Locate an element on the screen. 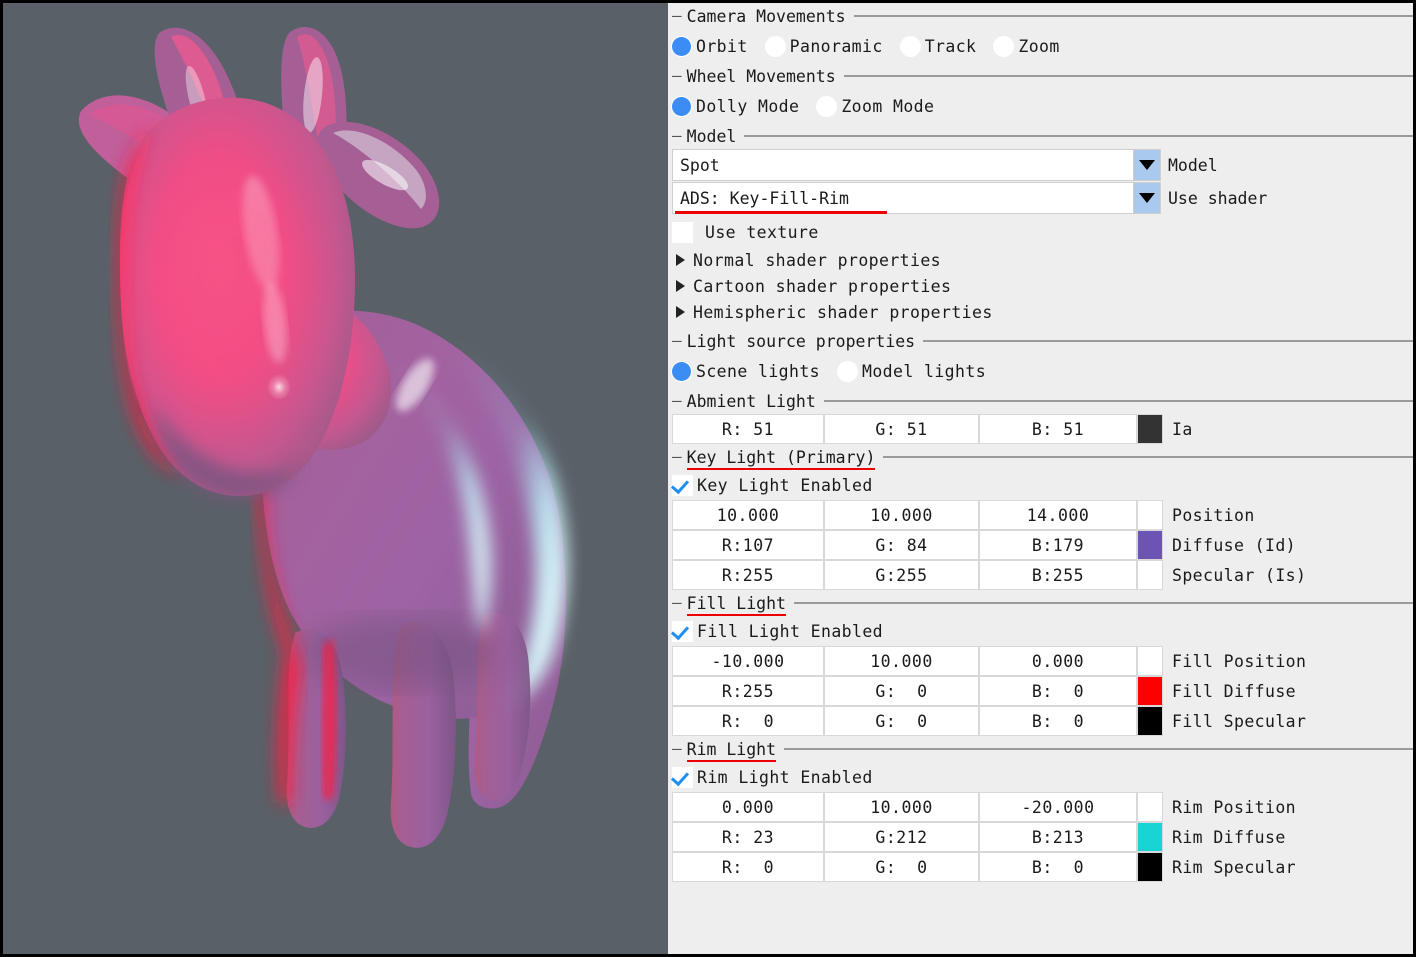  fill-light-enabled-row: Fill Light Enabled is located at coordinates (1040, 631).